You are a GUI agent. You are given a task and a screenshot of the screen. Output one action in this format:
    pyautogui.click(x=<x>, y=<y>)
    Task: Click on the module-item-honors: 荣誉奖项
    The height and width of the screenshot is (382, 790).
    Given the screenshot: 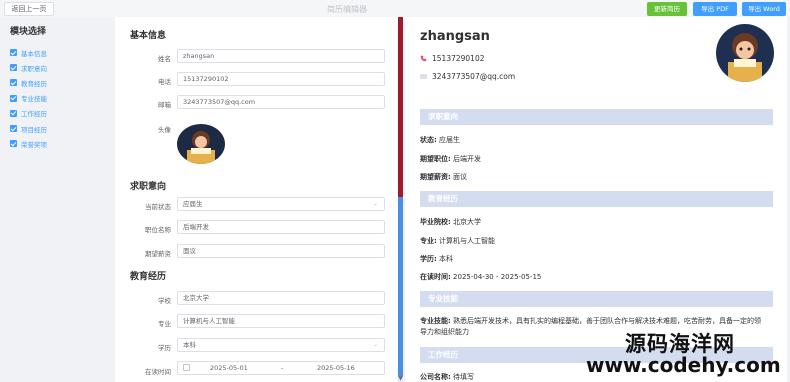 What is the action you would take?
    pyautogui.click(x=28, y=143)
    